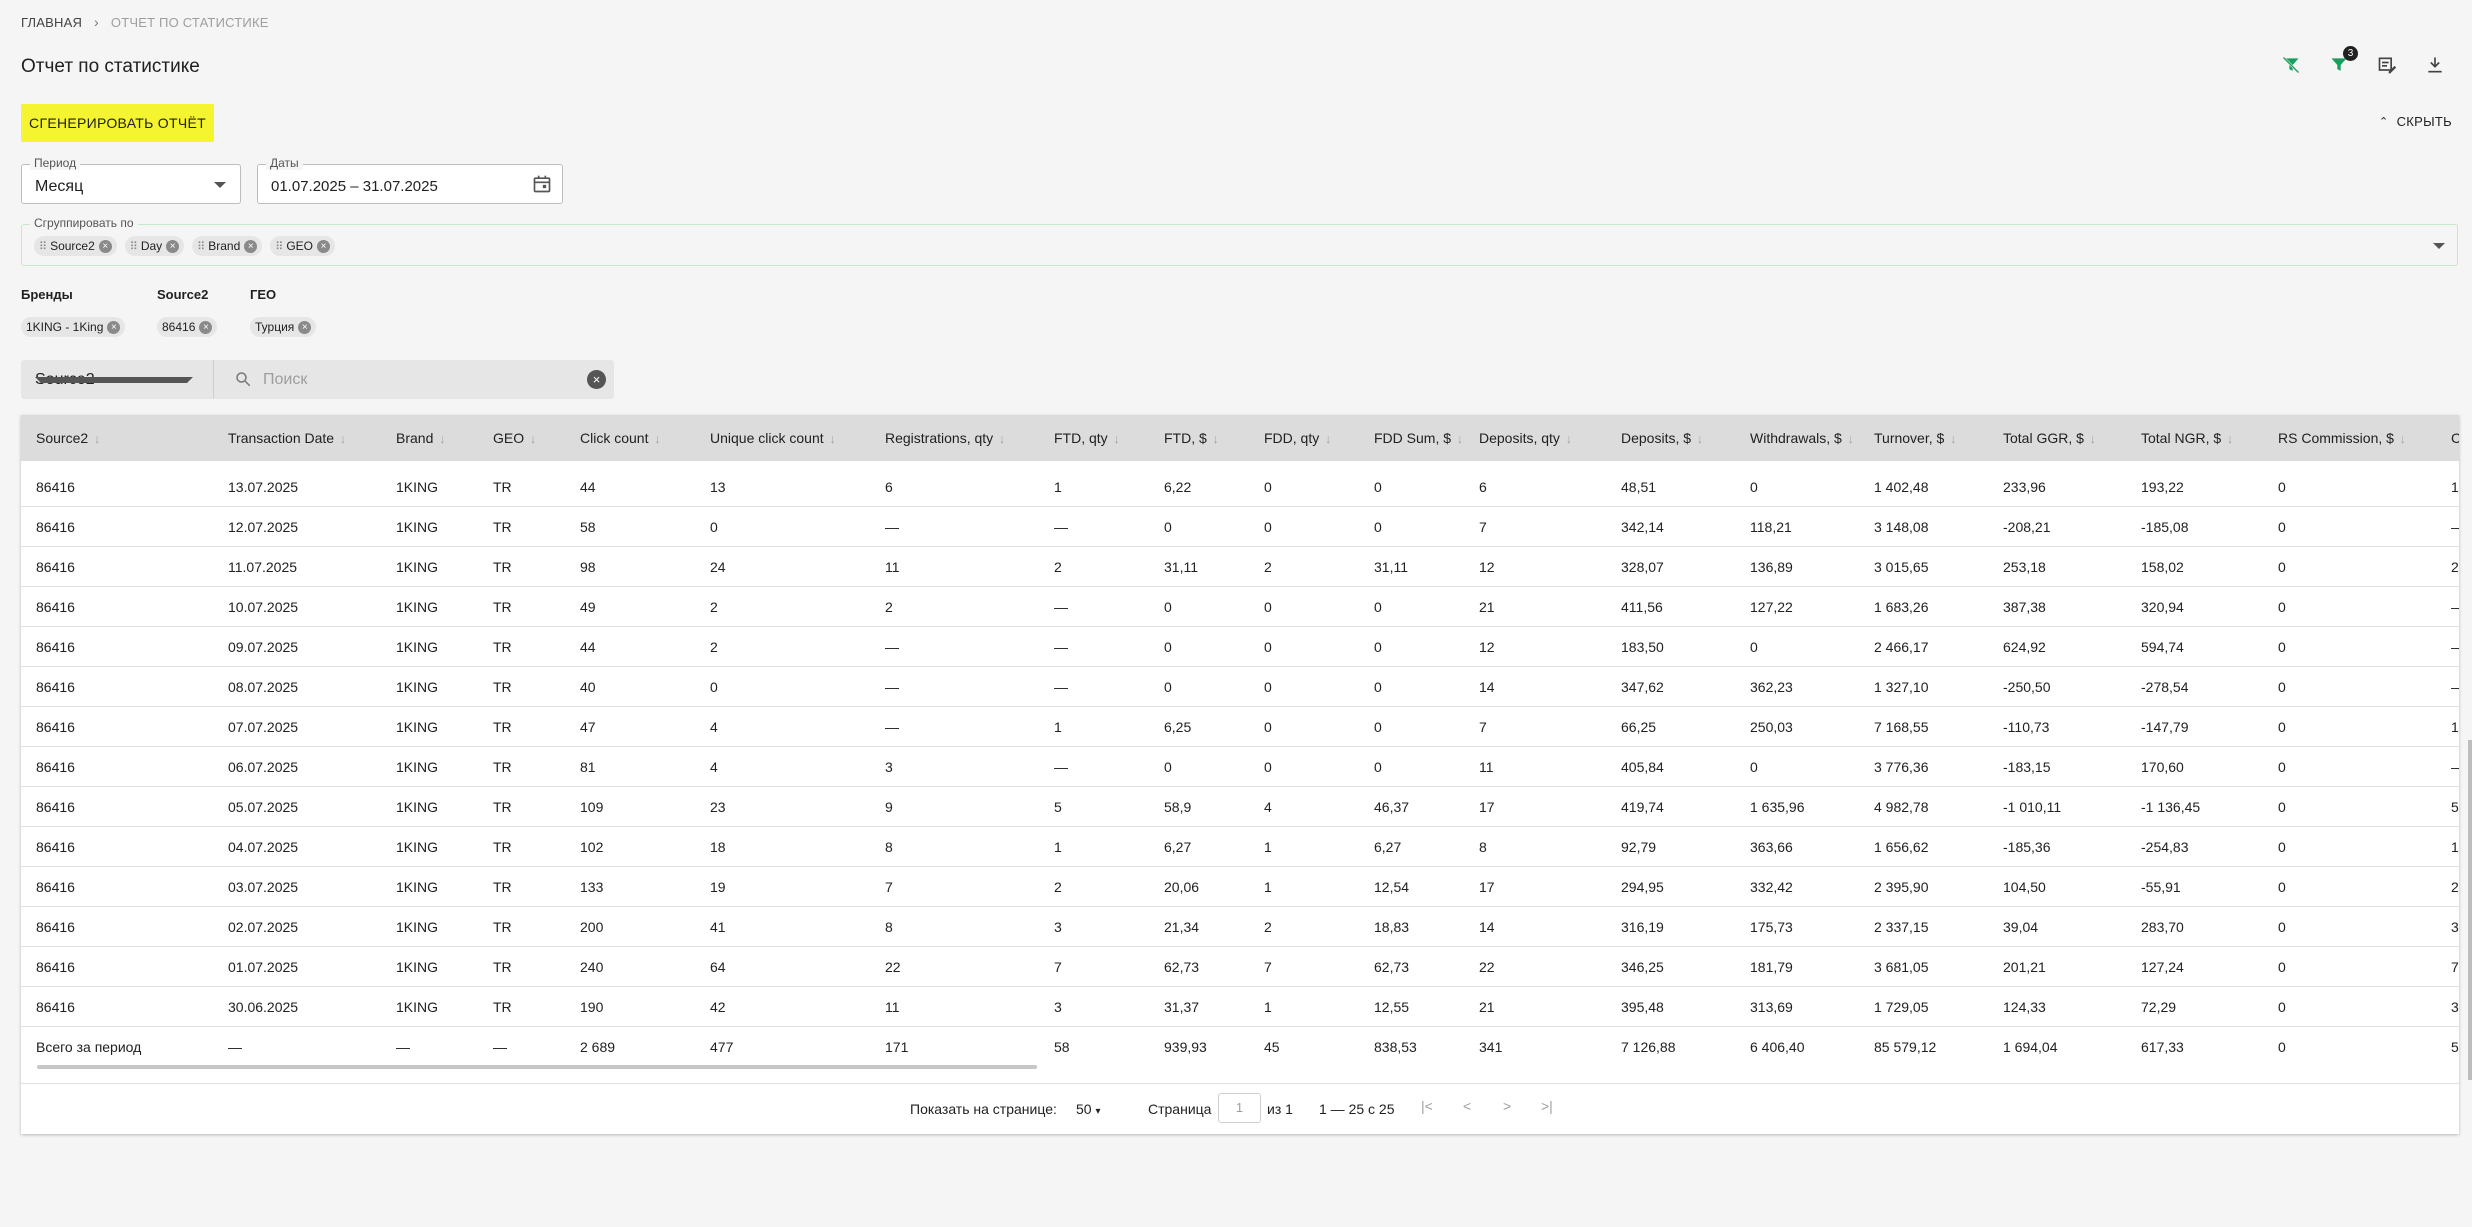  Describe the element at coordinates (1418, 438) in the screenshot. I see `column-header: FDD Sum, $ ↓` at that location.